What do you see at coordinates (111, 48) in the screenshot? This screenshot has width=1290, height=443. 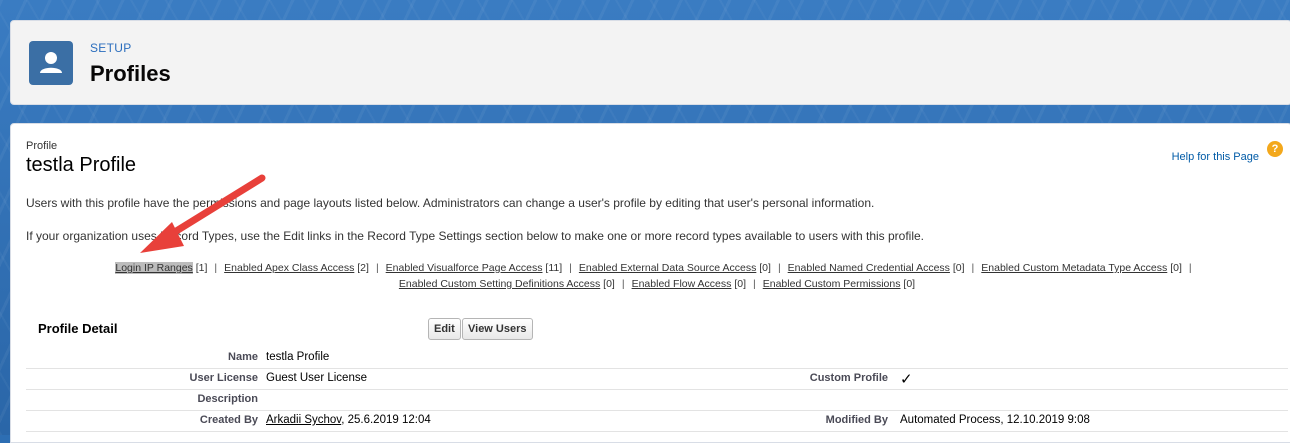 I see `setup-breadcrumb: SETUP` at bounding box center [111, 48].